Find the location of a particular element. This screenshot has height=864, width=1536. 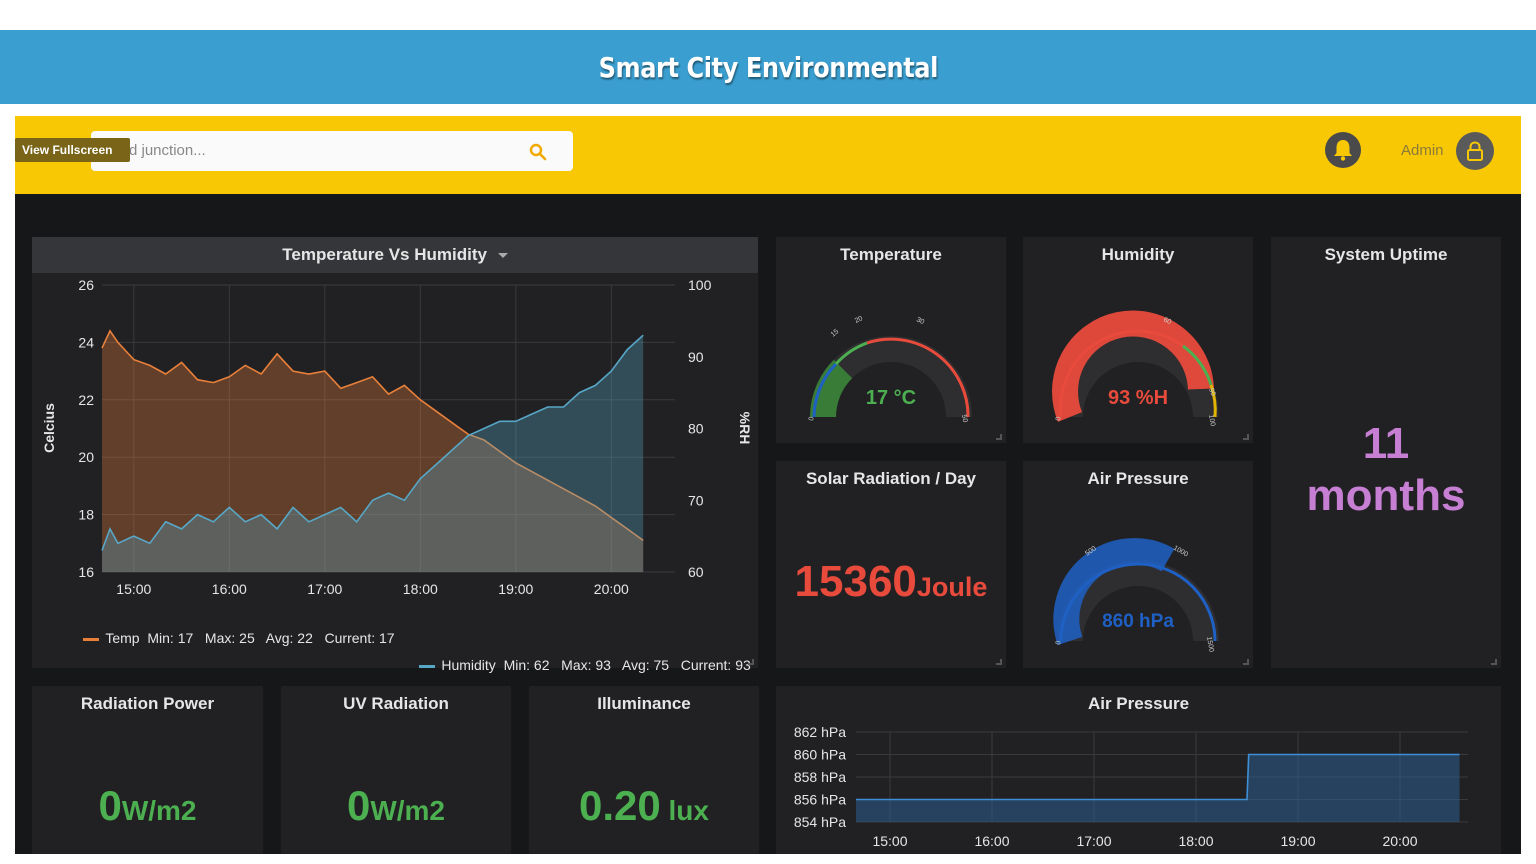

y-right-tick-label: 80 is located at coordinates (696, 429).